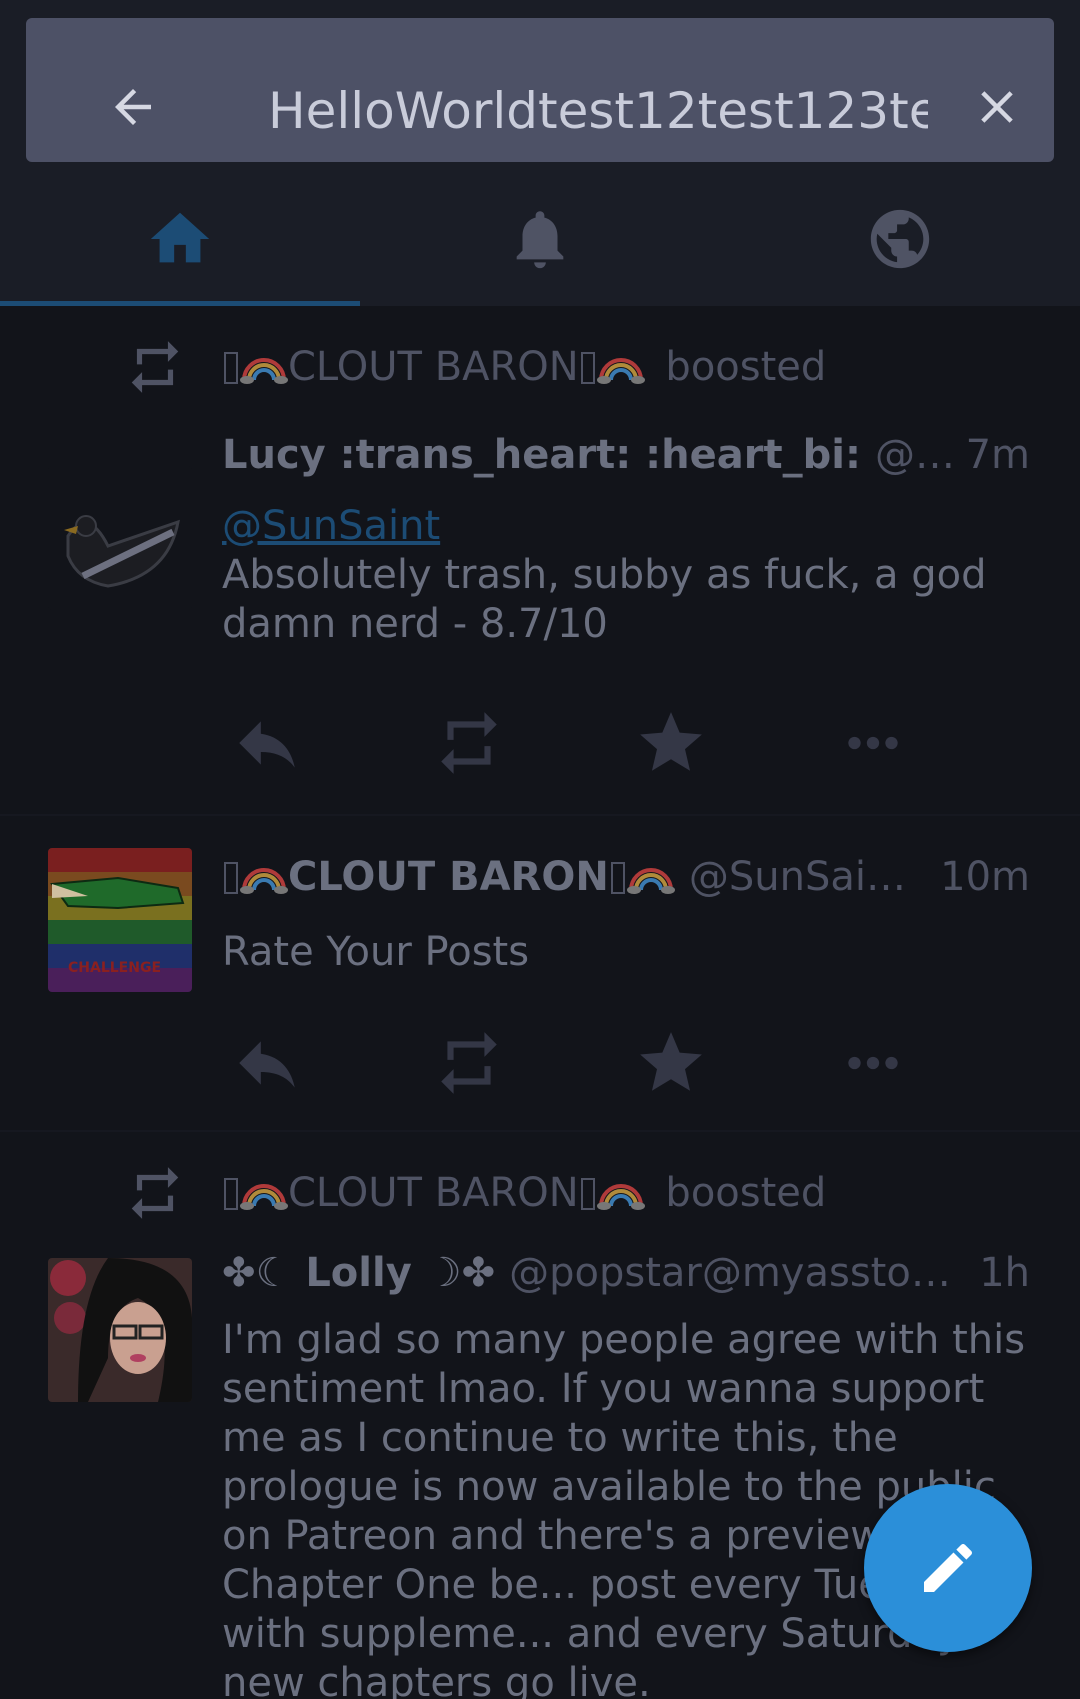  What do you see at coordinates (621, 952) in the screenshot?
I see `status-content: Rate Your Posts` at bounding box center [621, 952].